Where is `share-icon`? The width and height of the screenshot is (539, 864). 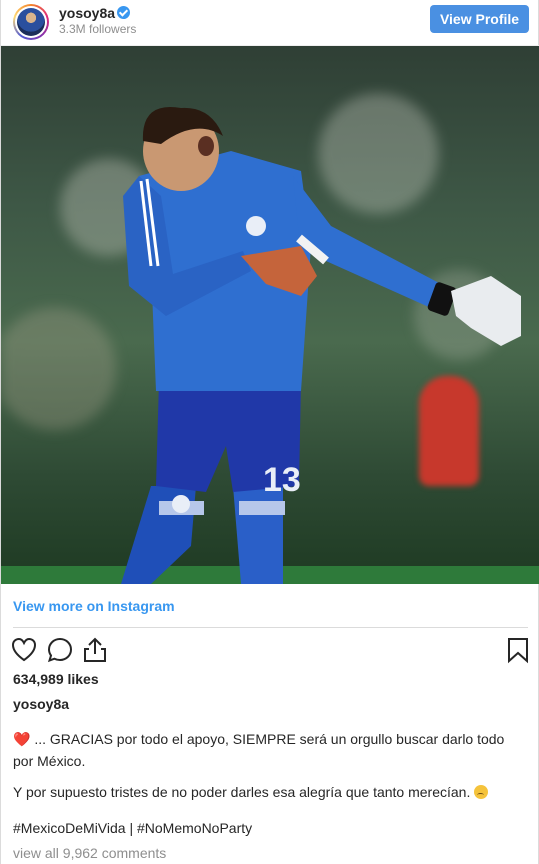
share-icon is located at coordinates (95, 650).